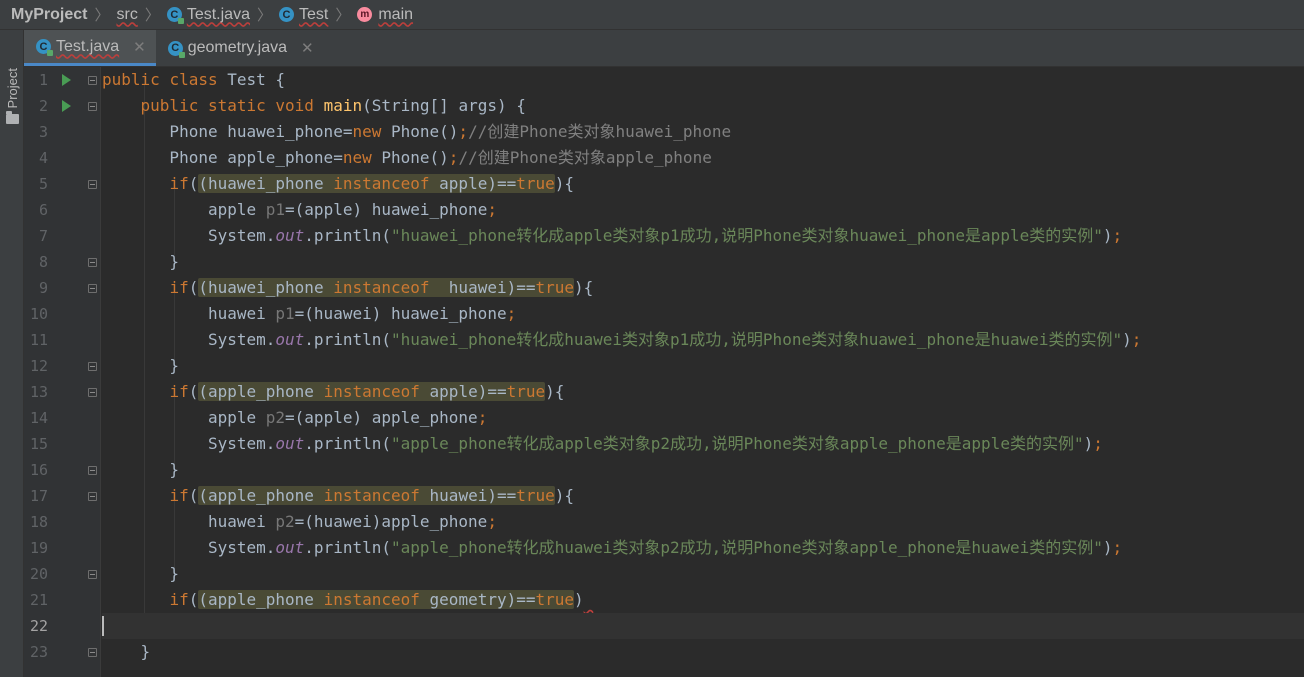 The height and width of the screenshot is (677, 1304). Describe the element at coordinates (38, 314) in the screenshot. I see `line-number: 10` at that location.